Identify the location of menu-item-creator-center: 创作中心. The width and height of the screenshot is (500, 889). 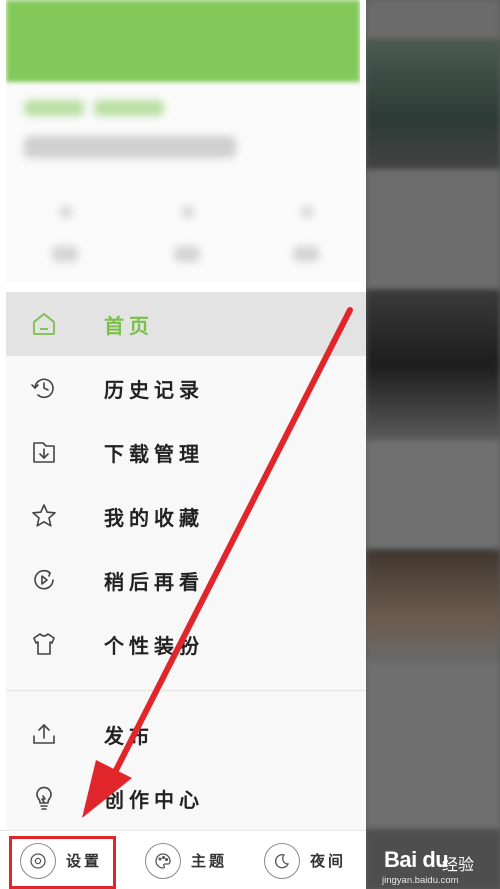
(186, 798).